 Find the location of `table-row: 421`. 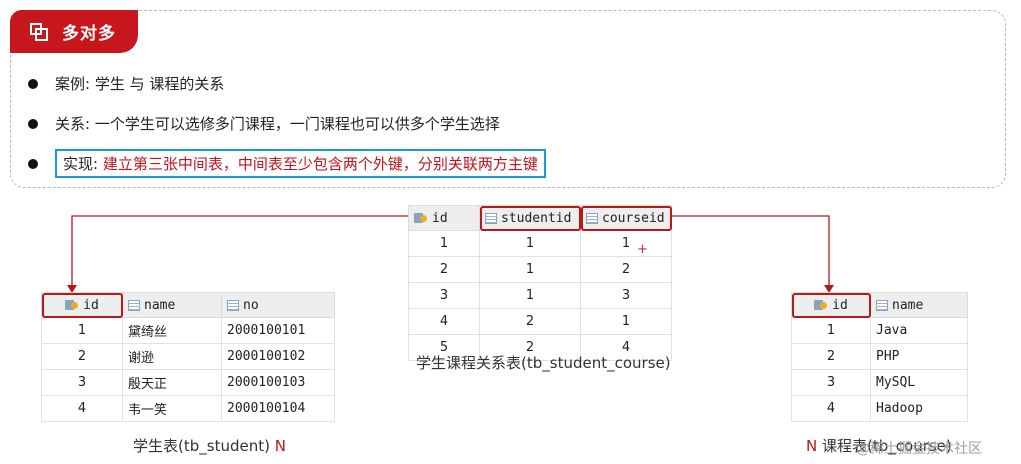

table-row: 421 is located at coordinates (540, 321).